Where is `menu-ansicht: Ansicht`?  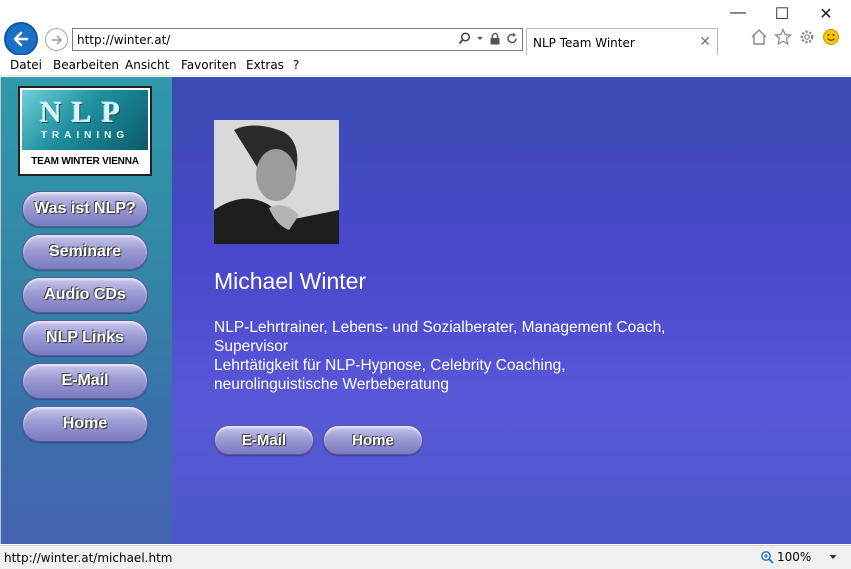
menu-ansicht: Ansicht is located at coordinates (147, 65).